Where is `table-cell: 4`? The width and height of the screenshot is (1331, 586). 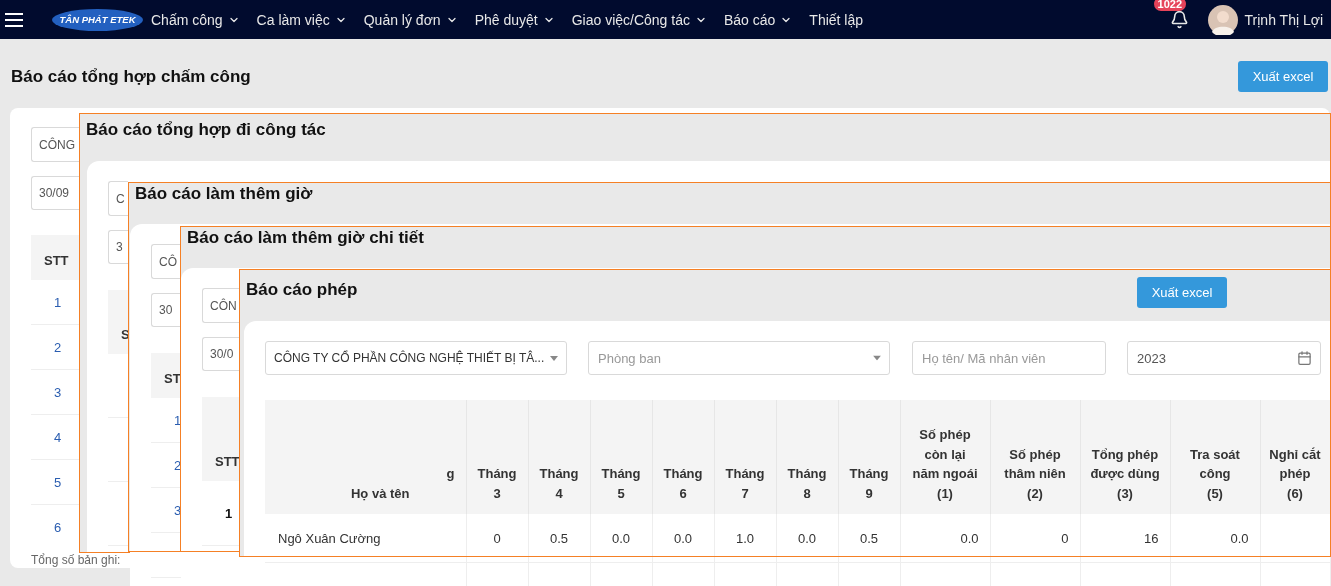 table-cell: 4 is located at coordinates (58, 437).